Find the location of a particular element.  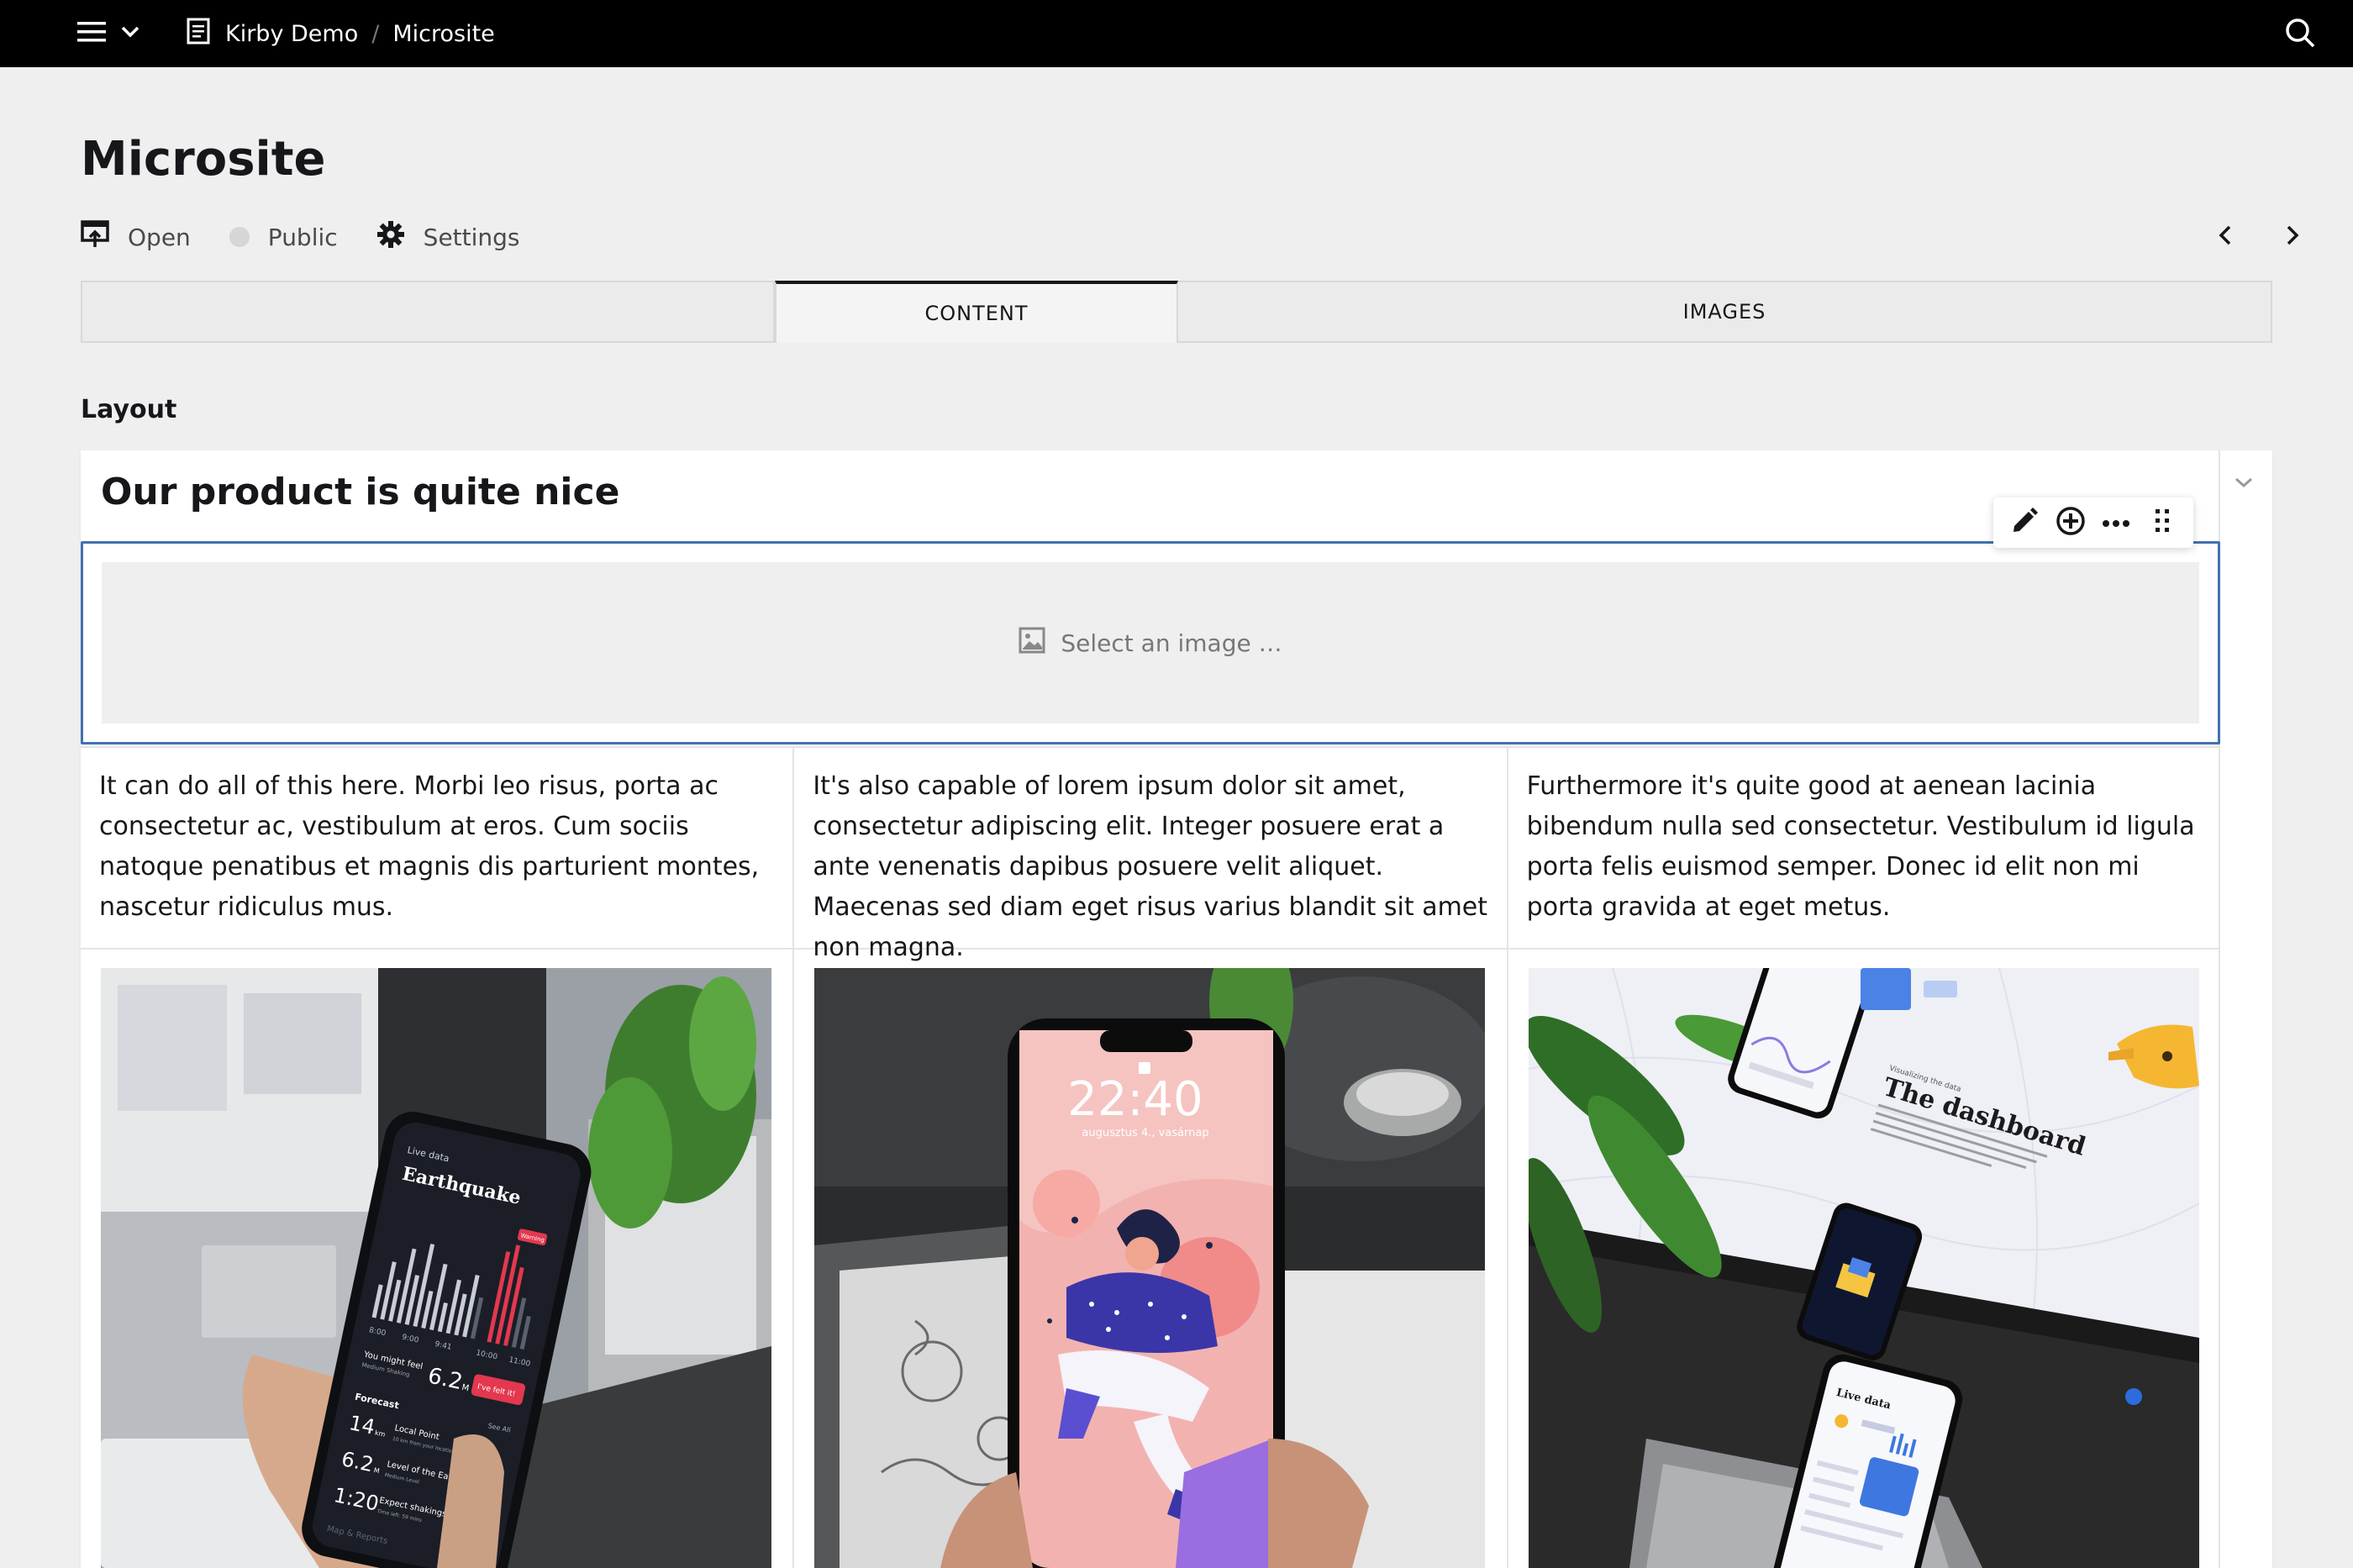

lock-time: 22:40 is located at coordinates (1135, 1100).